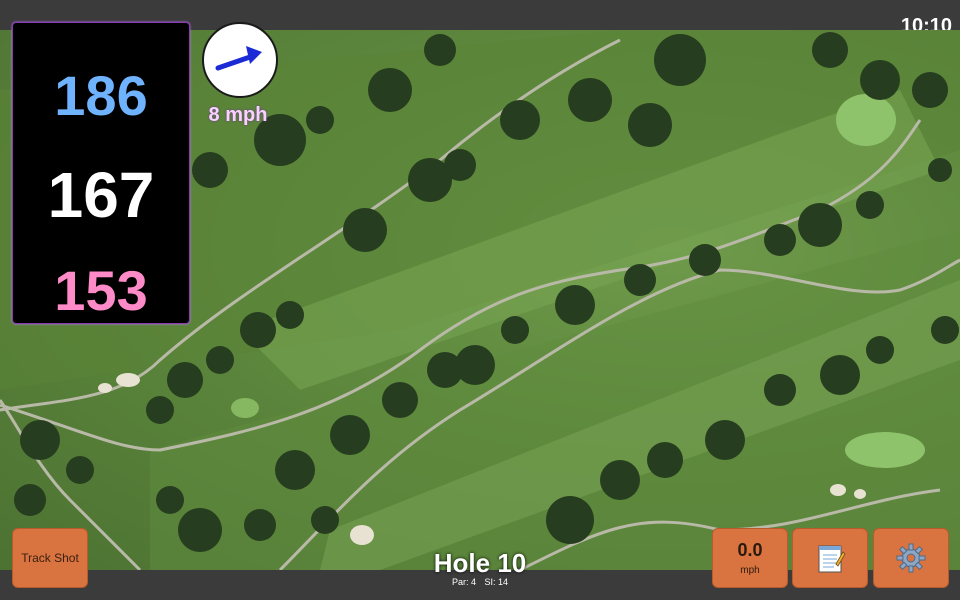 This screenshot has height=600, width=960. What do you see at coordinates (750, 550) in the screenshot?
I see `wind-value: 0.0` at bounding box center [750, 550].